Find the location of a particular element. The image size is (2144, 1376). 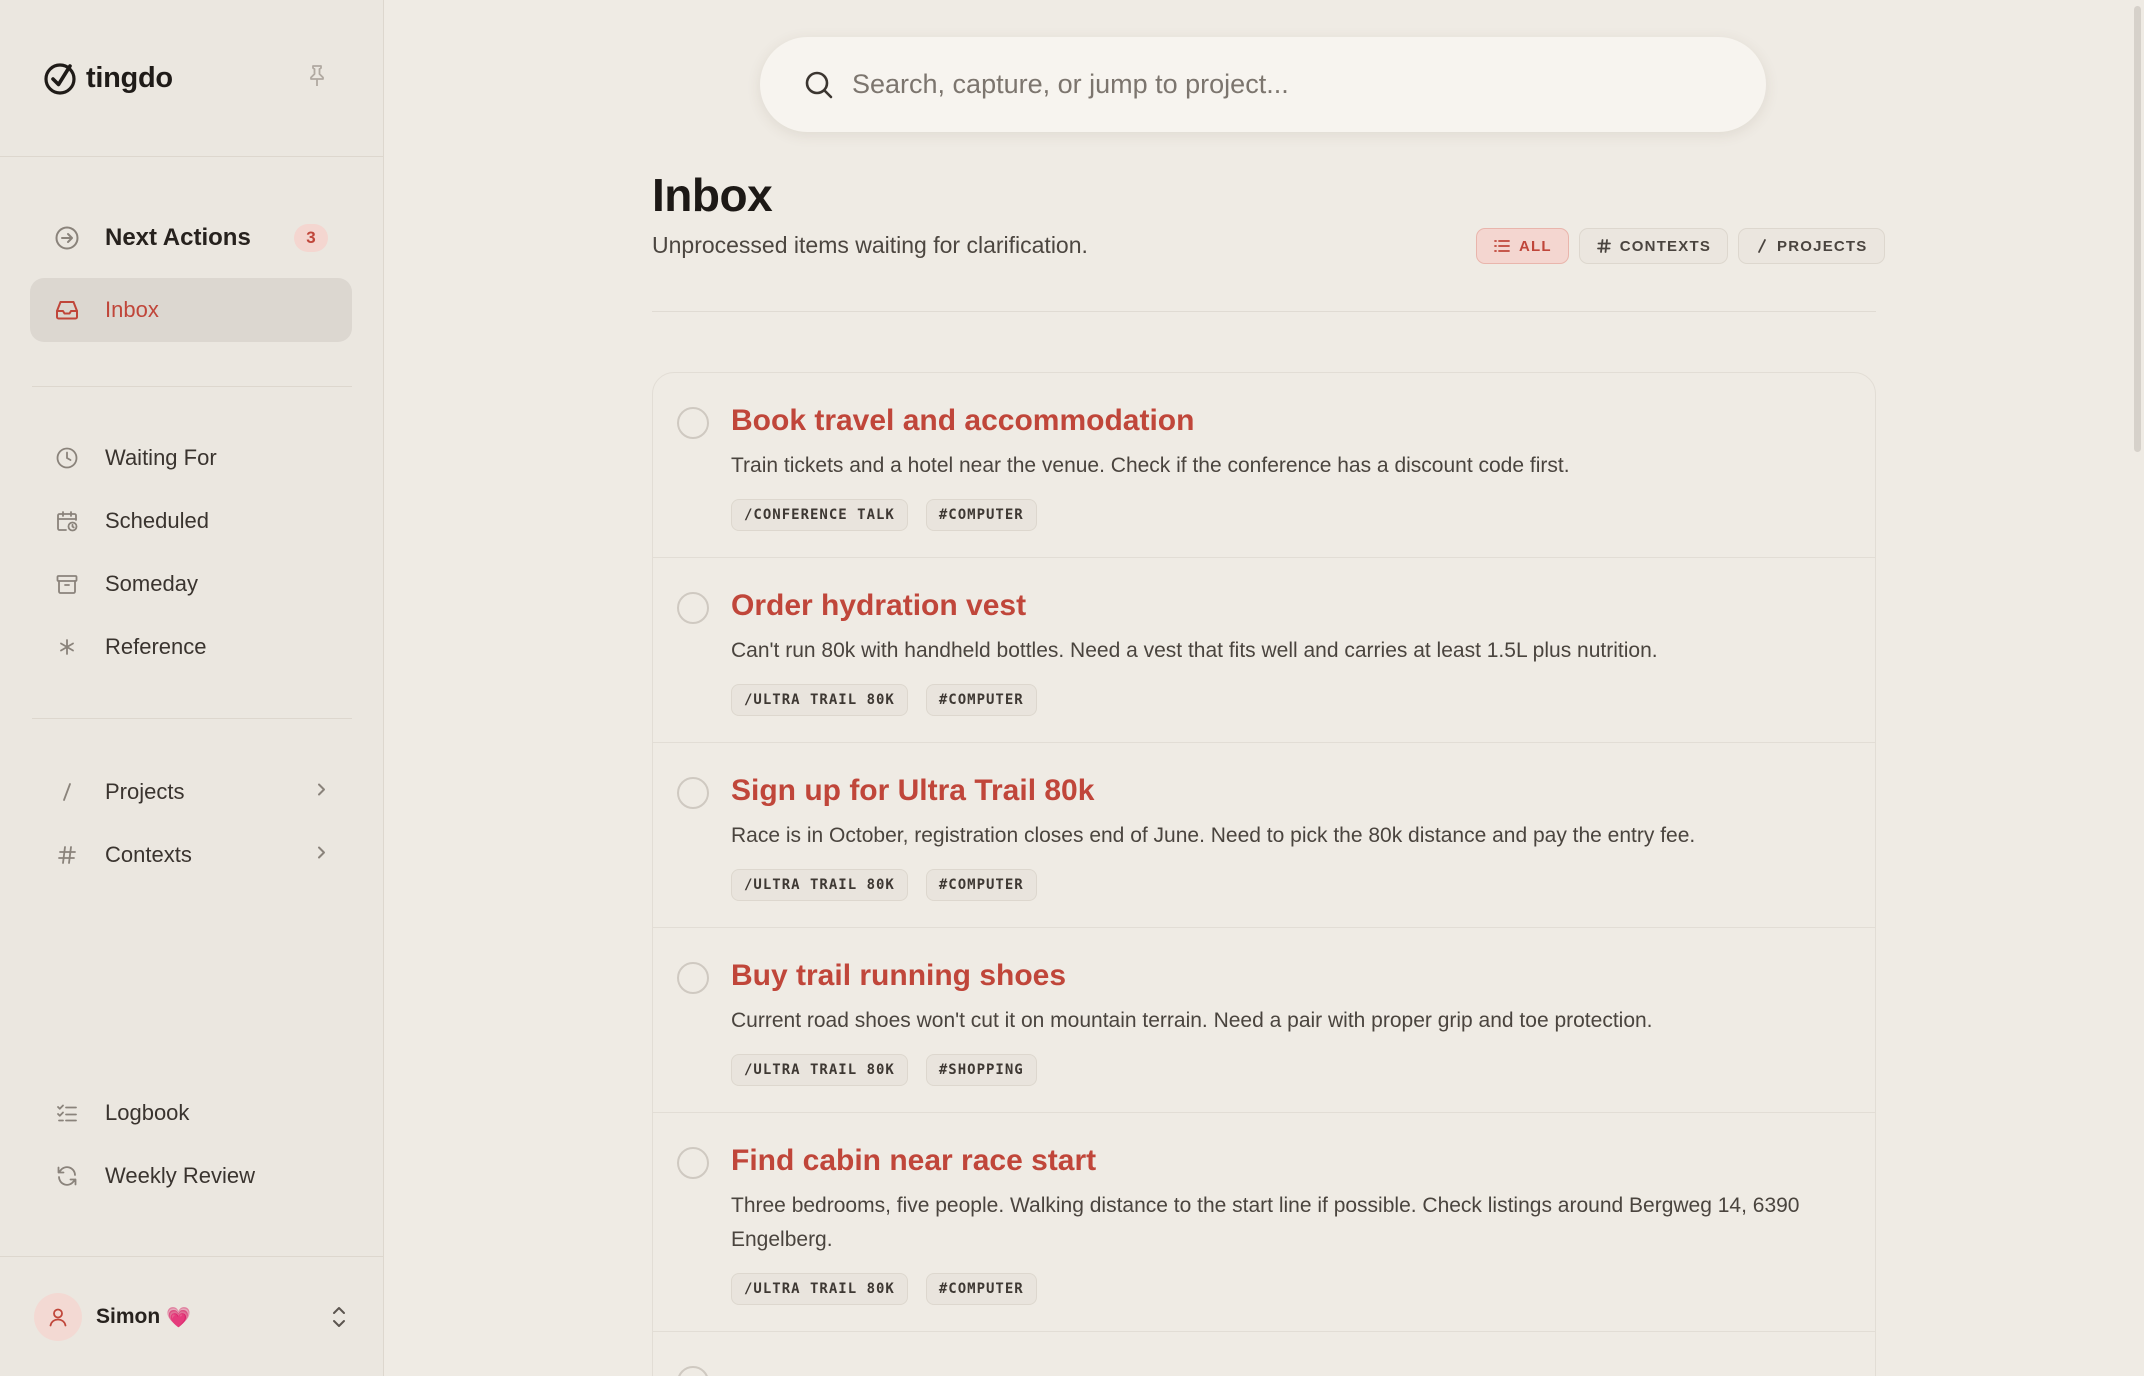

sidebar-item-reference: Reference is located at coordinates (191, 647).